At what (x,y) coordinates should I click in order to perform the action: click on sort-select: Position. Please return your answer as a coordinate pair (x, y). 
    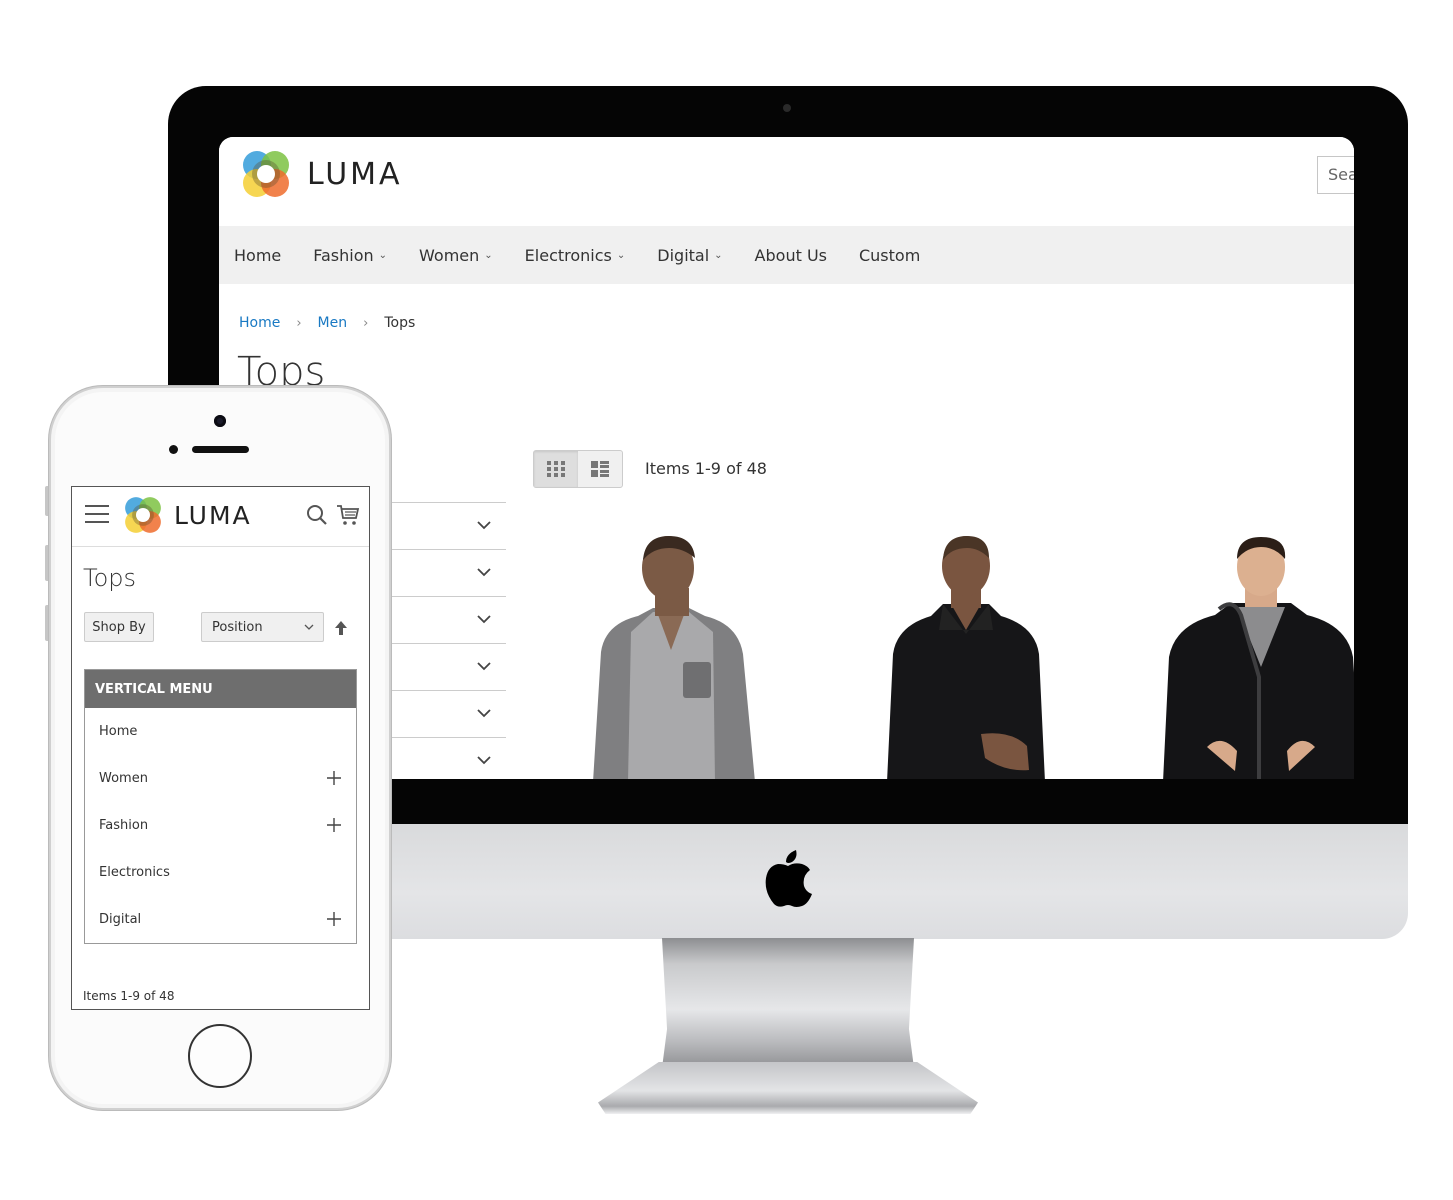
    Looking at the image, I should click on (262, 627).